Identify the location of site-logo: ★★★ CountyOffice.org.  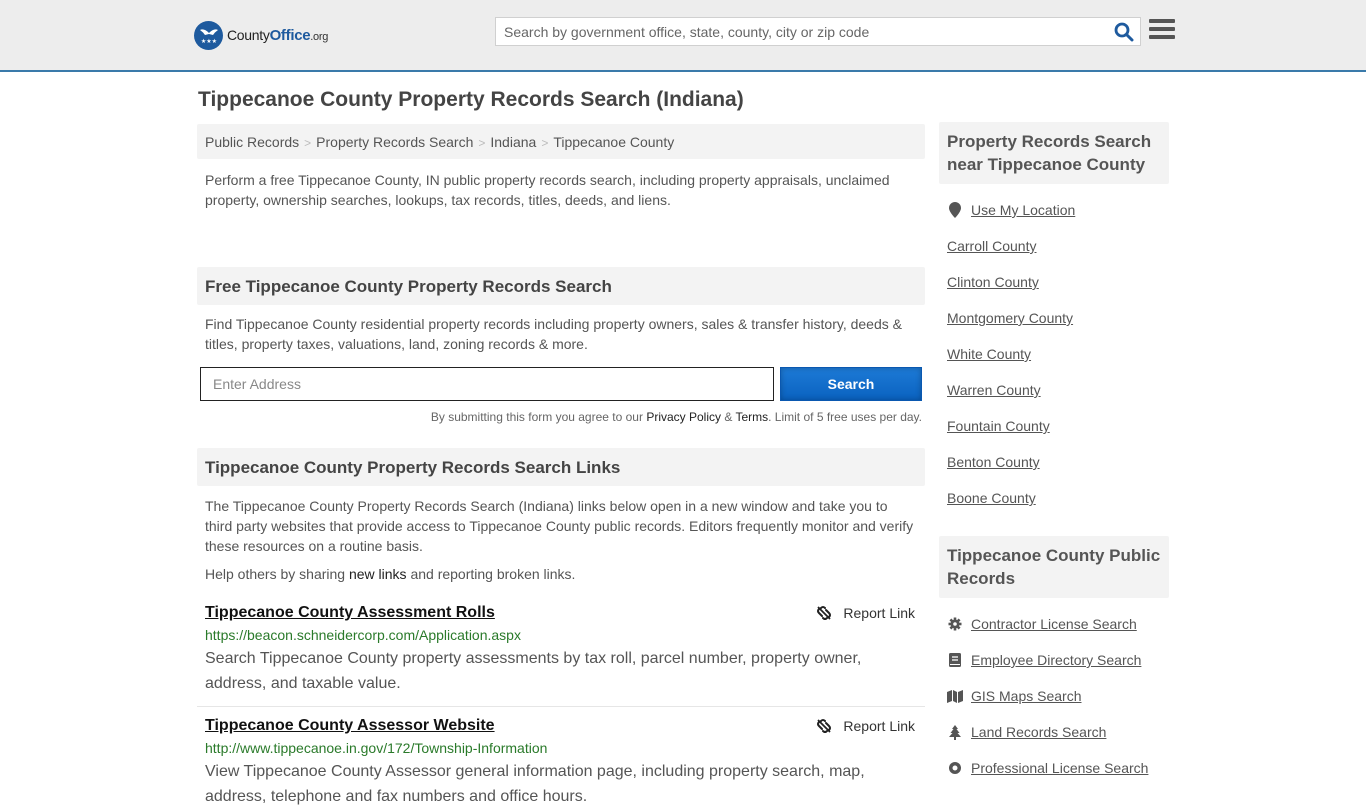
(261, 35).